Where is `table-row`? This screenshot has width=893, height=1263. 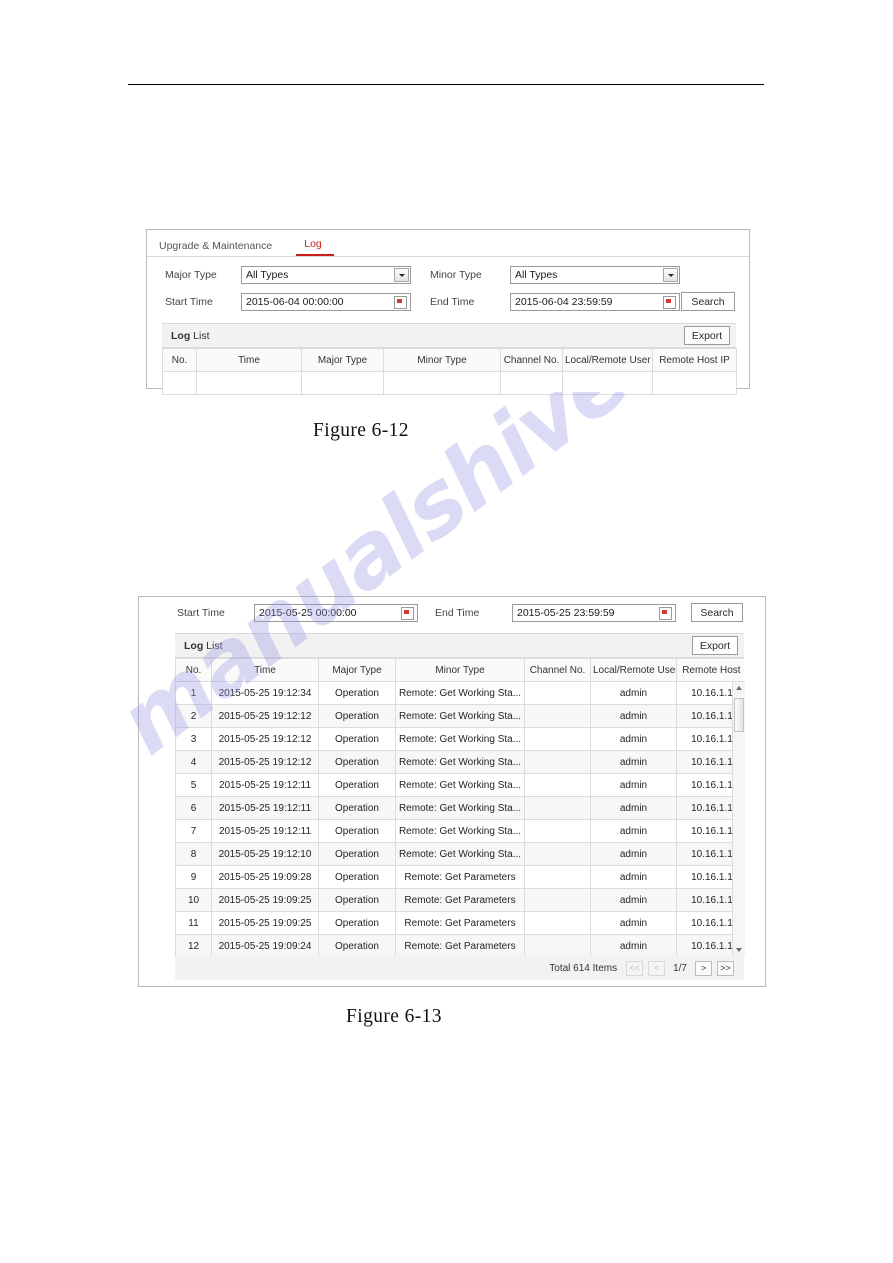
table-row is located at coordinates (449, 383).